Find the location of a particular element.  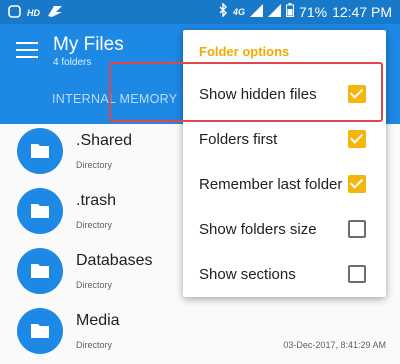

menu-item-label: Show folders size is located at coordinates (258, 229).